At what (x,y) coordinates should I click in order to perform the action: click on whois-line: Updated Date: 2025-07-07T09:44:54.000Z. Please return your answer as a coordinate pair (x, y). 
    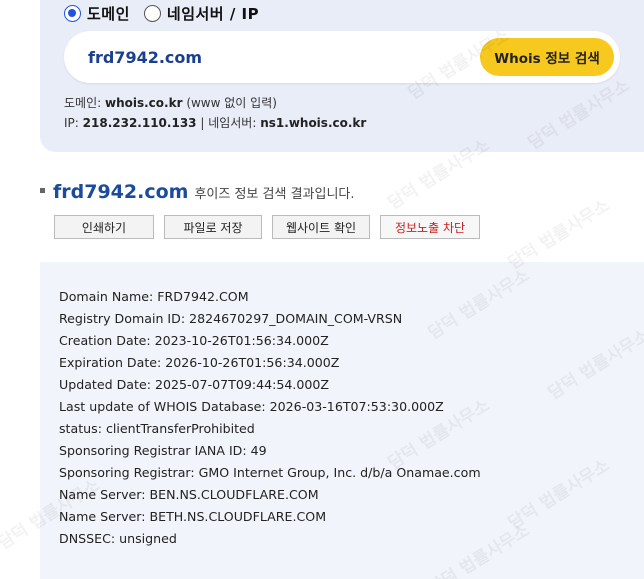
    Looking at the image, I should click on (194, 384).